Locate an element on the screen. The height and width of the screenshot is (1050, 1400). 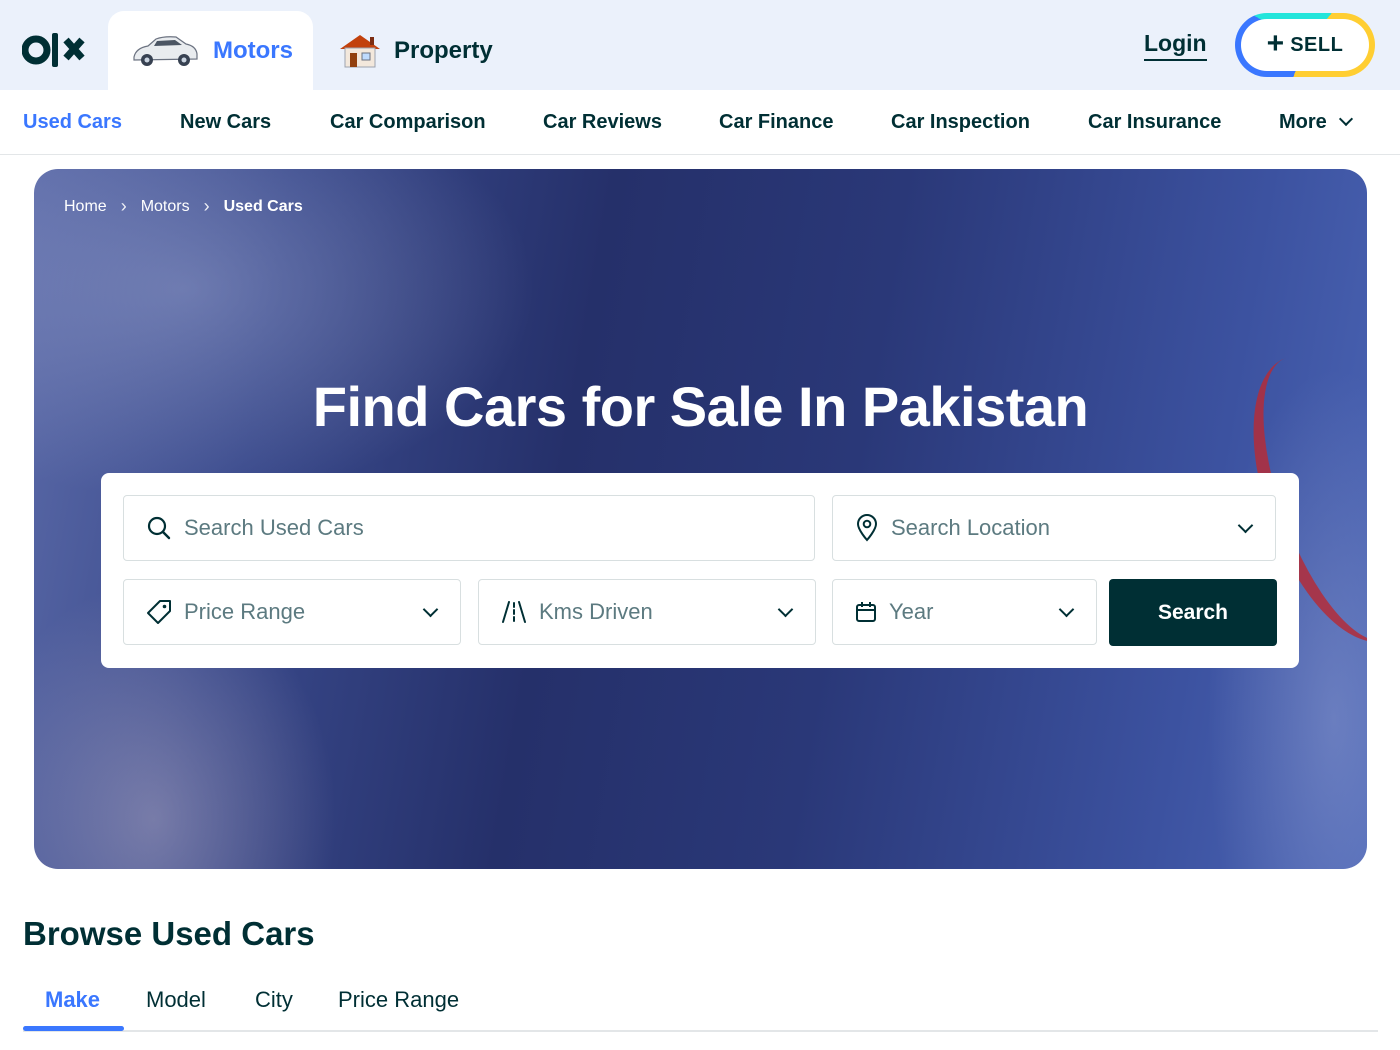
tab-property-label: Property is located at coordinates (443, 50).